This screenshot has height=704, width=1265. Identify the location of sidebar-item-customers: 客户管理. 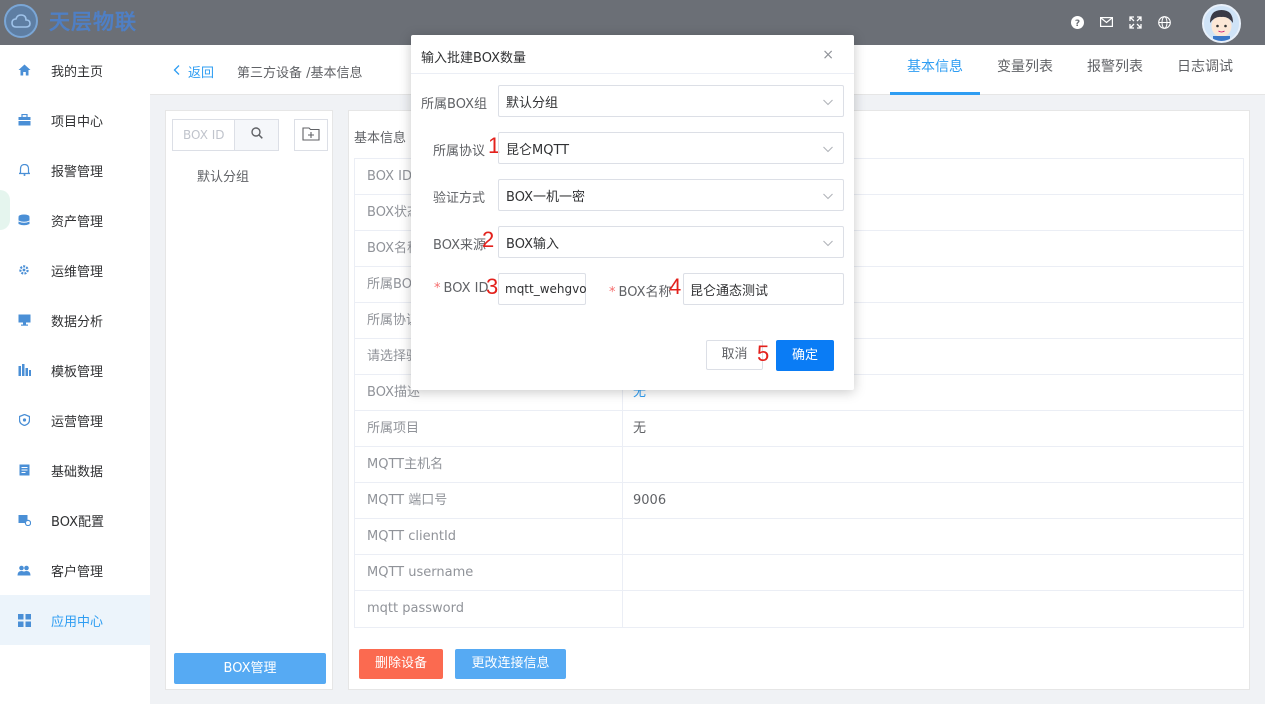
(75, 570).